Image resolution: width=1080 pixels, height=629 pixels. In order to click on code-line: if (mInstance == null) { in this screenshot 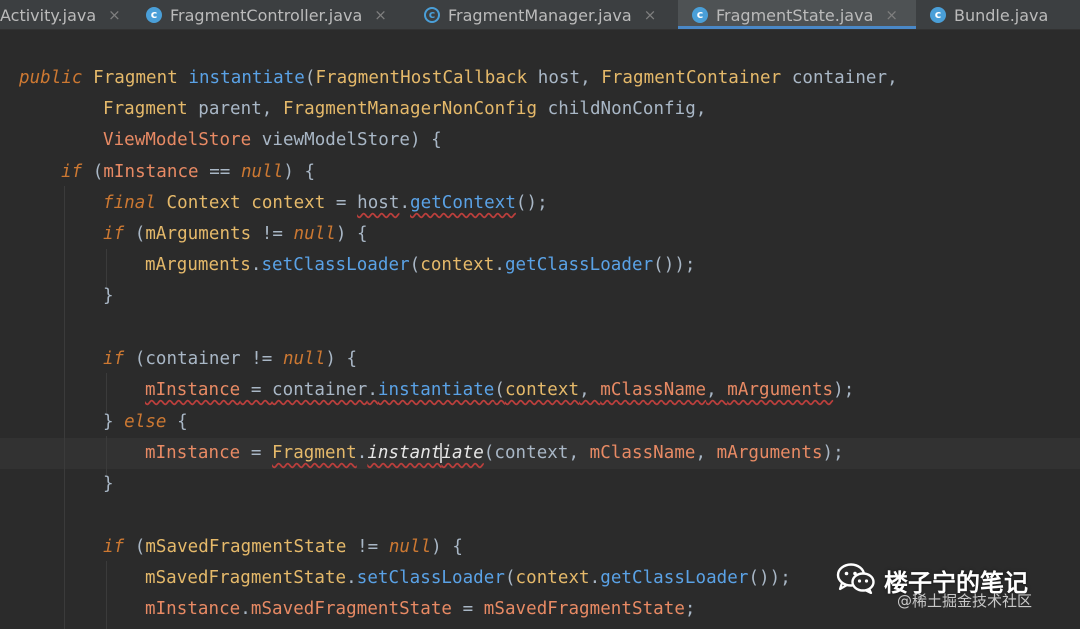, I will do `click(188, 172)`.